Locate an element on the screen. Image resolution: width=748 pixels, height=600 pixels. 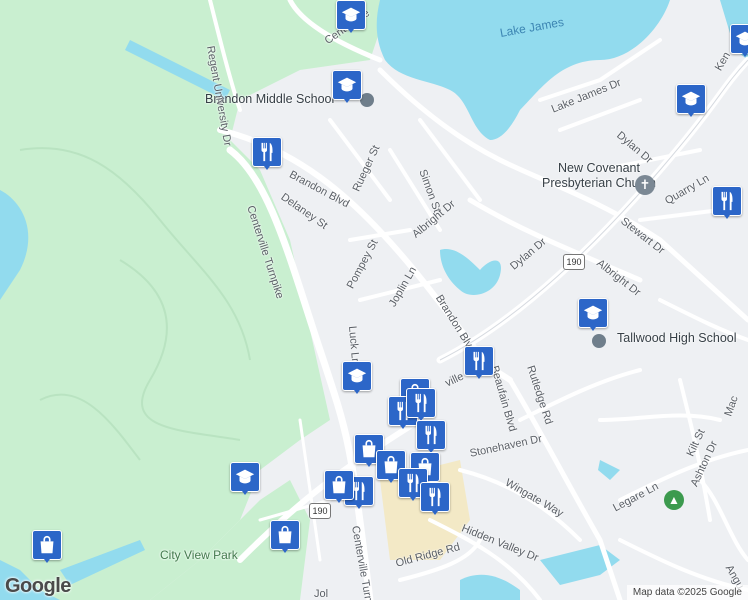
school-pin-brandon is located at coordinates (347, 88).